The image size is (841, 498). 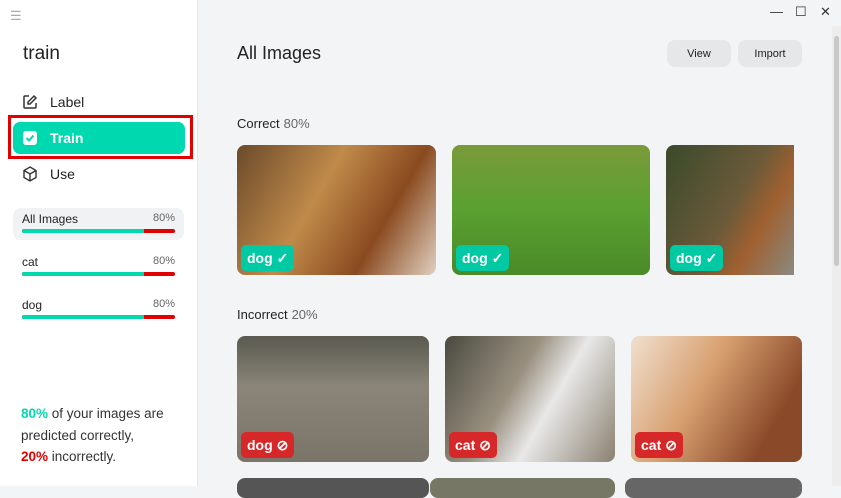 What do you see at coordinates (98, 224) in the screenshot?
I see `stat-all-images: All Images 80%` at bounding box center [98, 224].